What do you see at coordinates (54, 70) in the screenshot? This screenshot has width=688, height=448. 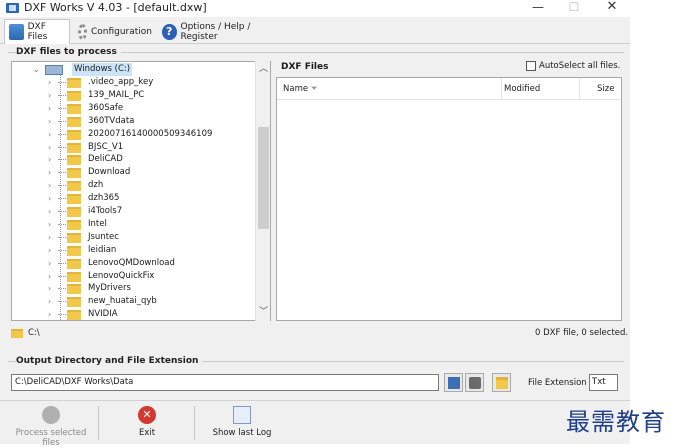 I see `drive-icon` at bounding box center [54, 70].